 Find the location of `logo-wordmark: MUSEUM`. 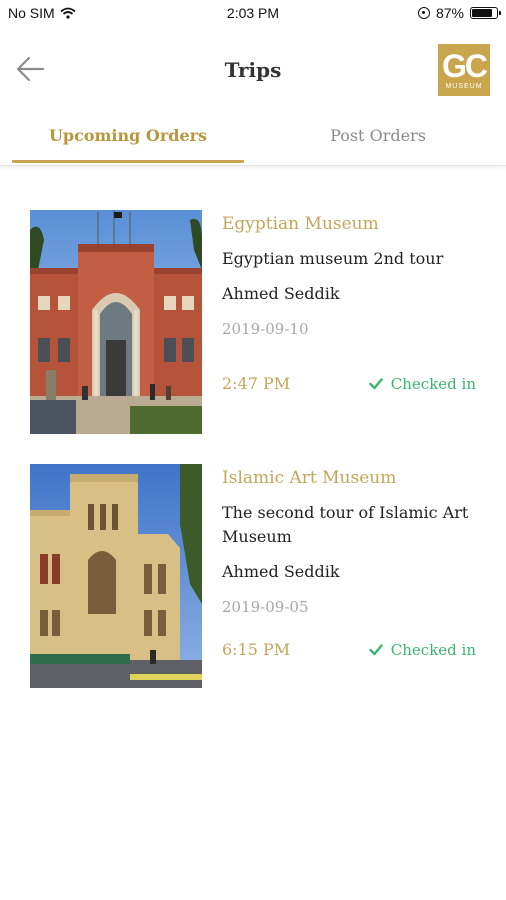

logo-wordmark: MUSEUM is located at coordinates (464, 86).